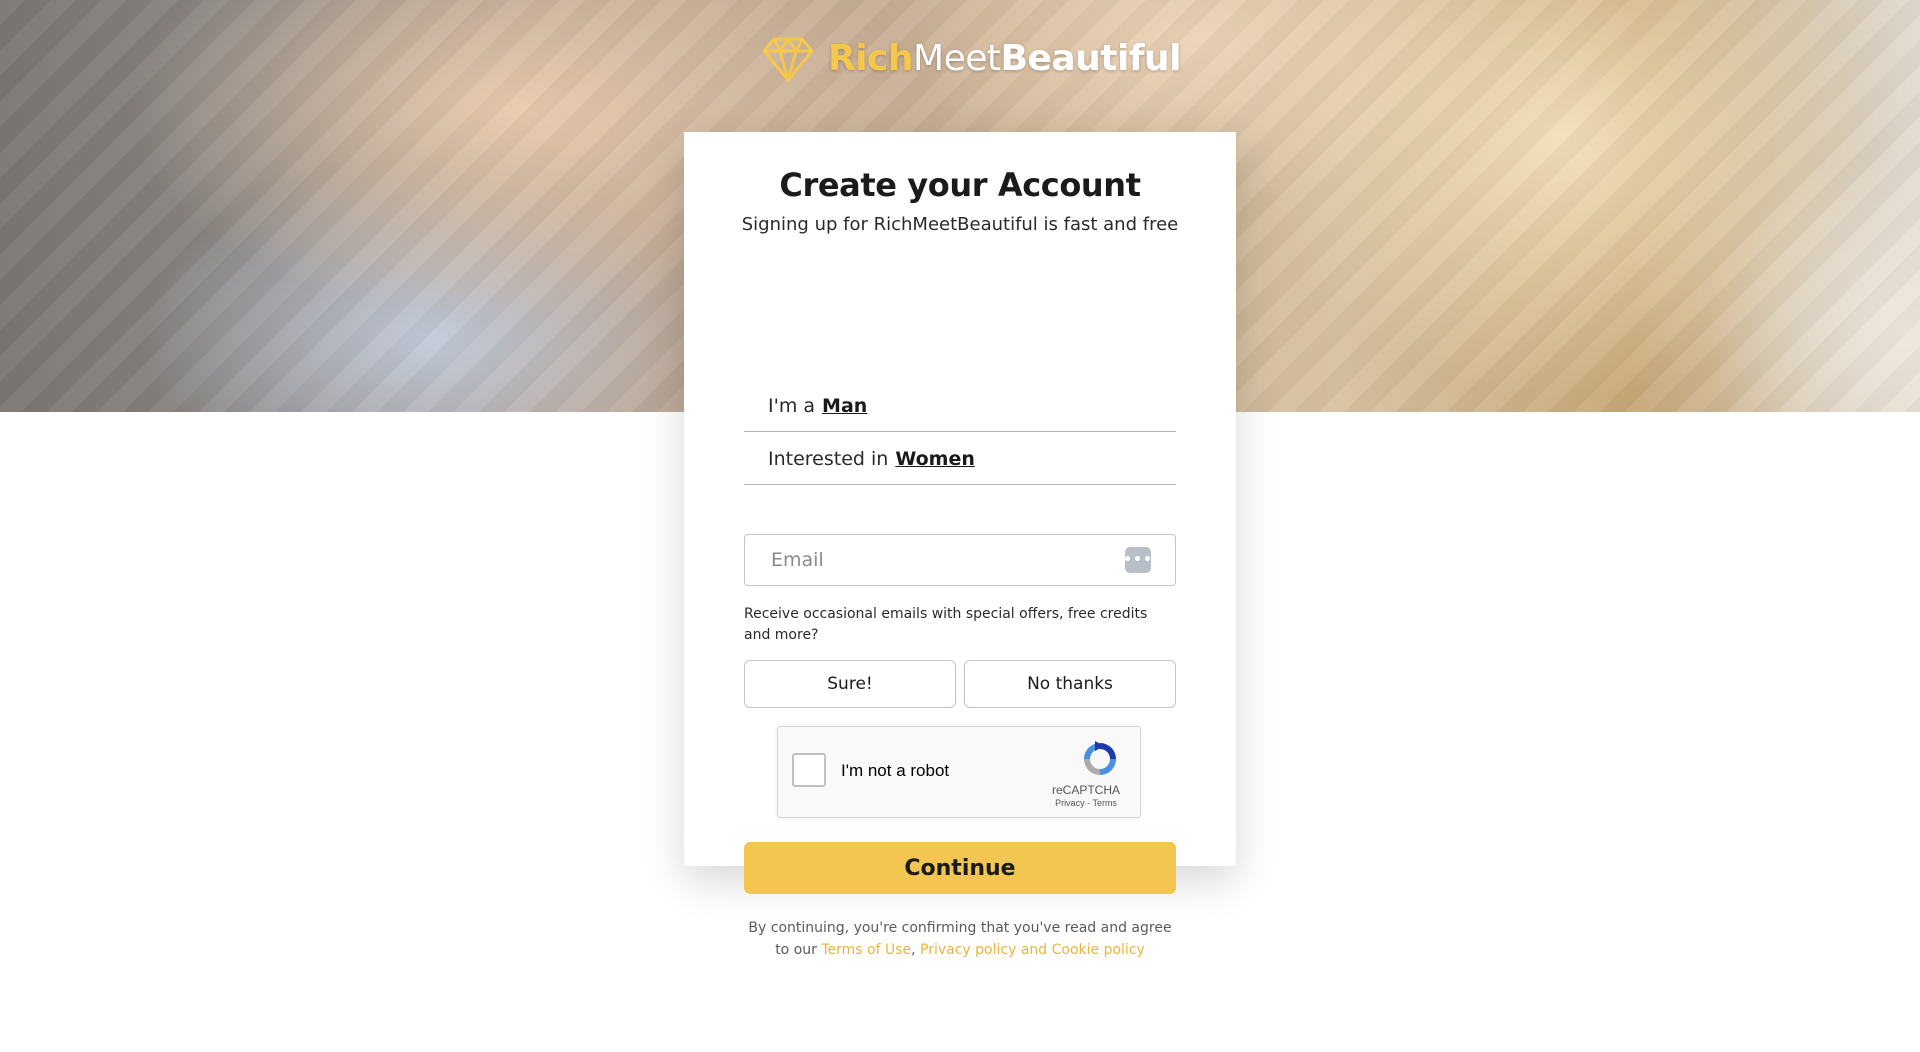 Image resolution: width=1920 pixels, height=1052 pixels. I want to click on diamond-icon, so click(788, 59).